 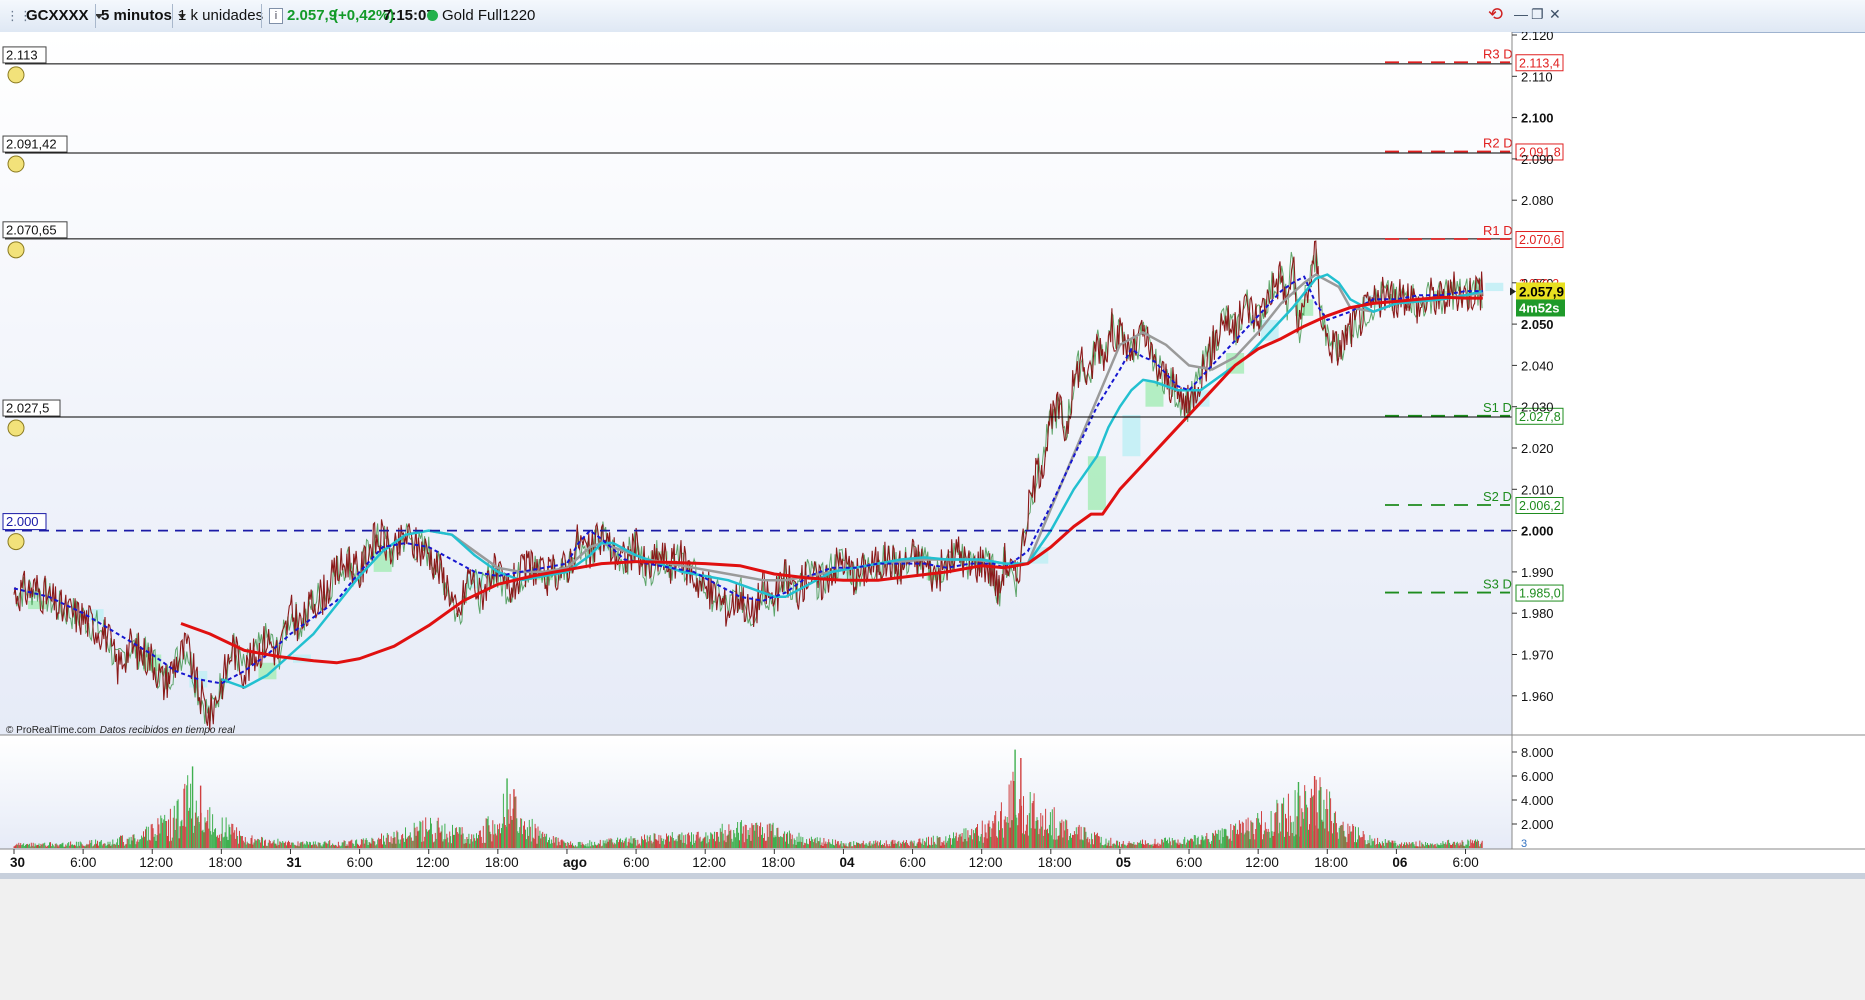 I want to click on units-selector: 1 k unidades, so click(x=228, y=15).